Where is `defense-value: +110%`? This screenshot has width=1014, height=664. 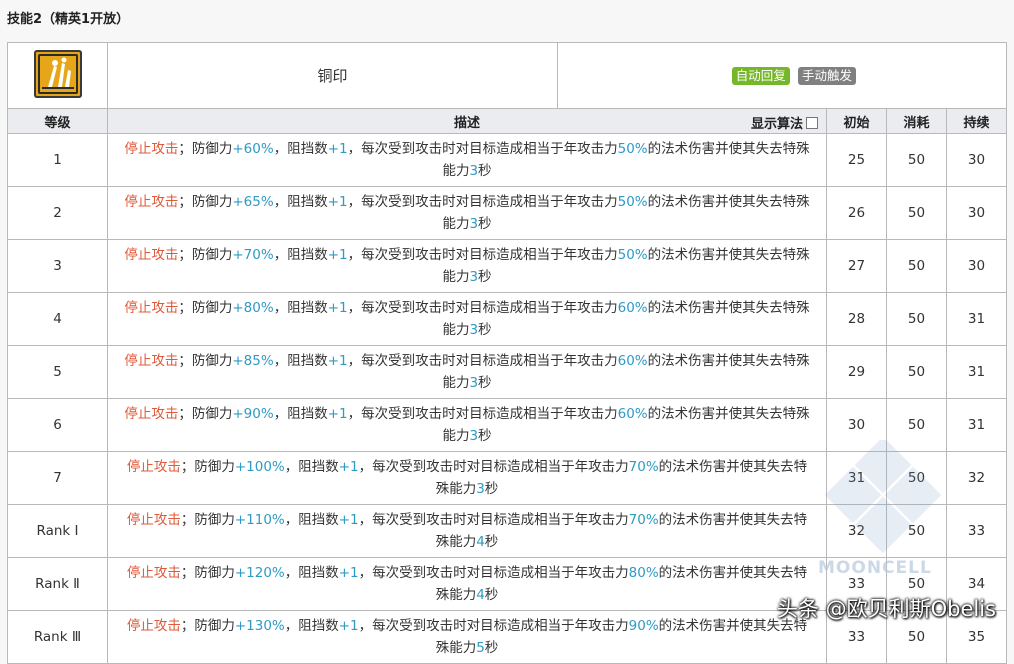 defense-value: +110% is located at coordinates (259, 520).